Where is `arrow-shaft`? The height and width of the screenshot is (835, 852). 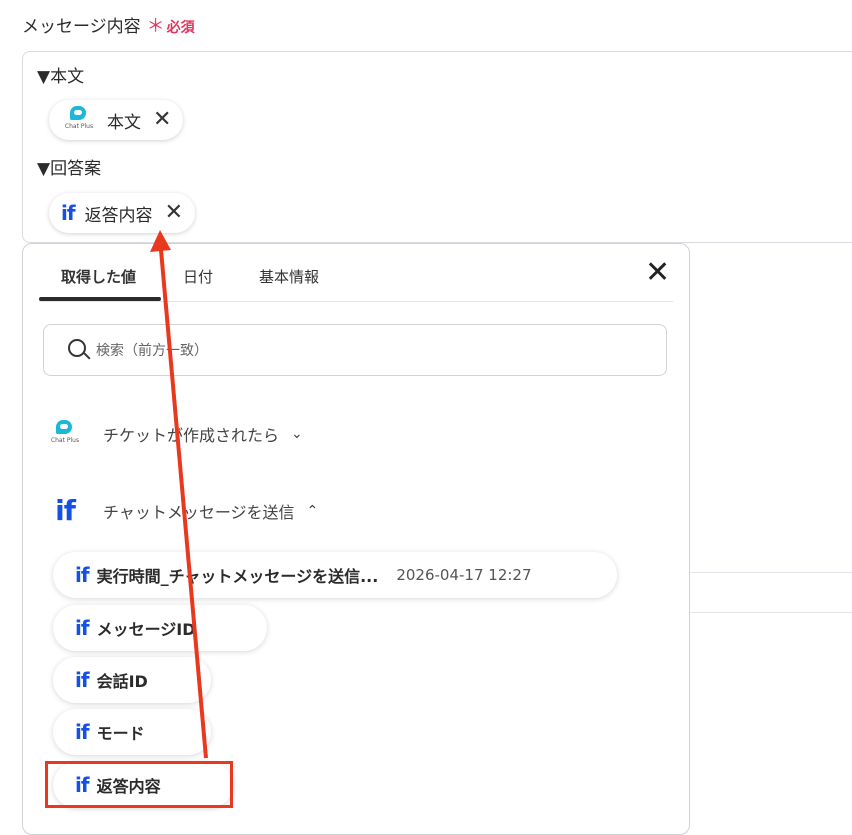 arrow-shaft is located at coordinates (183, 504).